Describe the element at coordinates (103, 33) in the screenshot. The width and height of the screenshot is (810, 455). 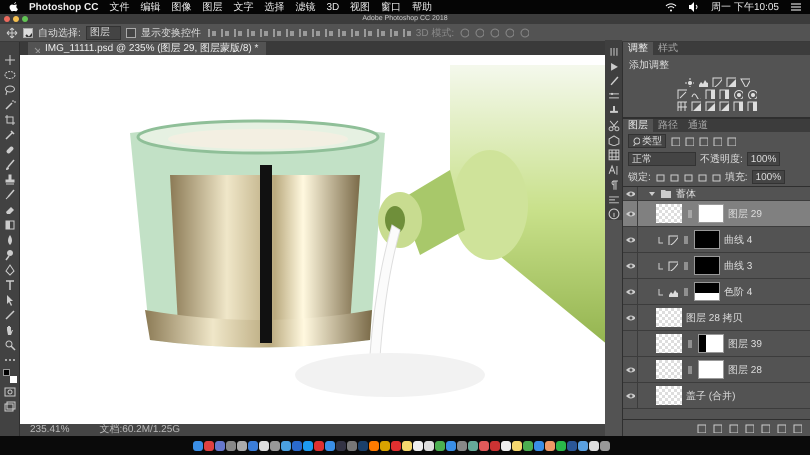
I see `layer-dropdown: 图层` at that location.